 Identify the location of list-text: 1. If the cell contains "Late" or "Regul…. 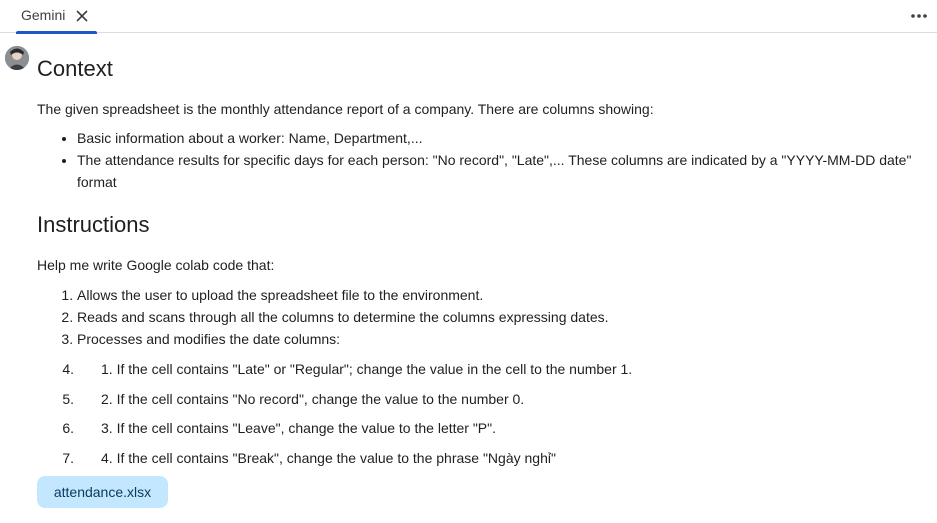
(367, 369).